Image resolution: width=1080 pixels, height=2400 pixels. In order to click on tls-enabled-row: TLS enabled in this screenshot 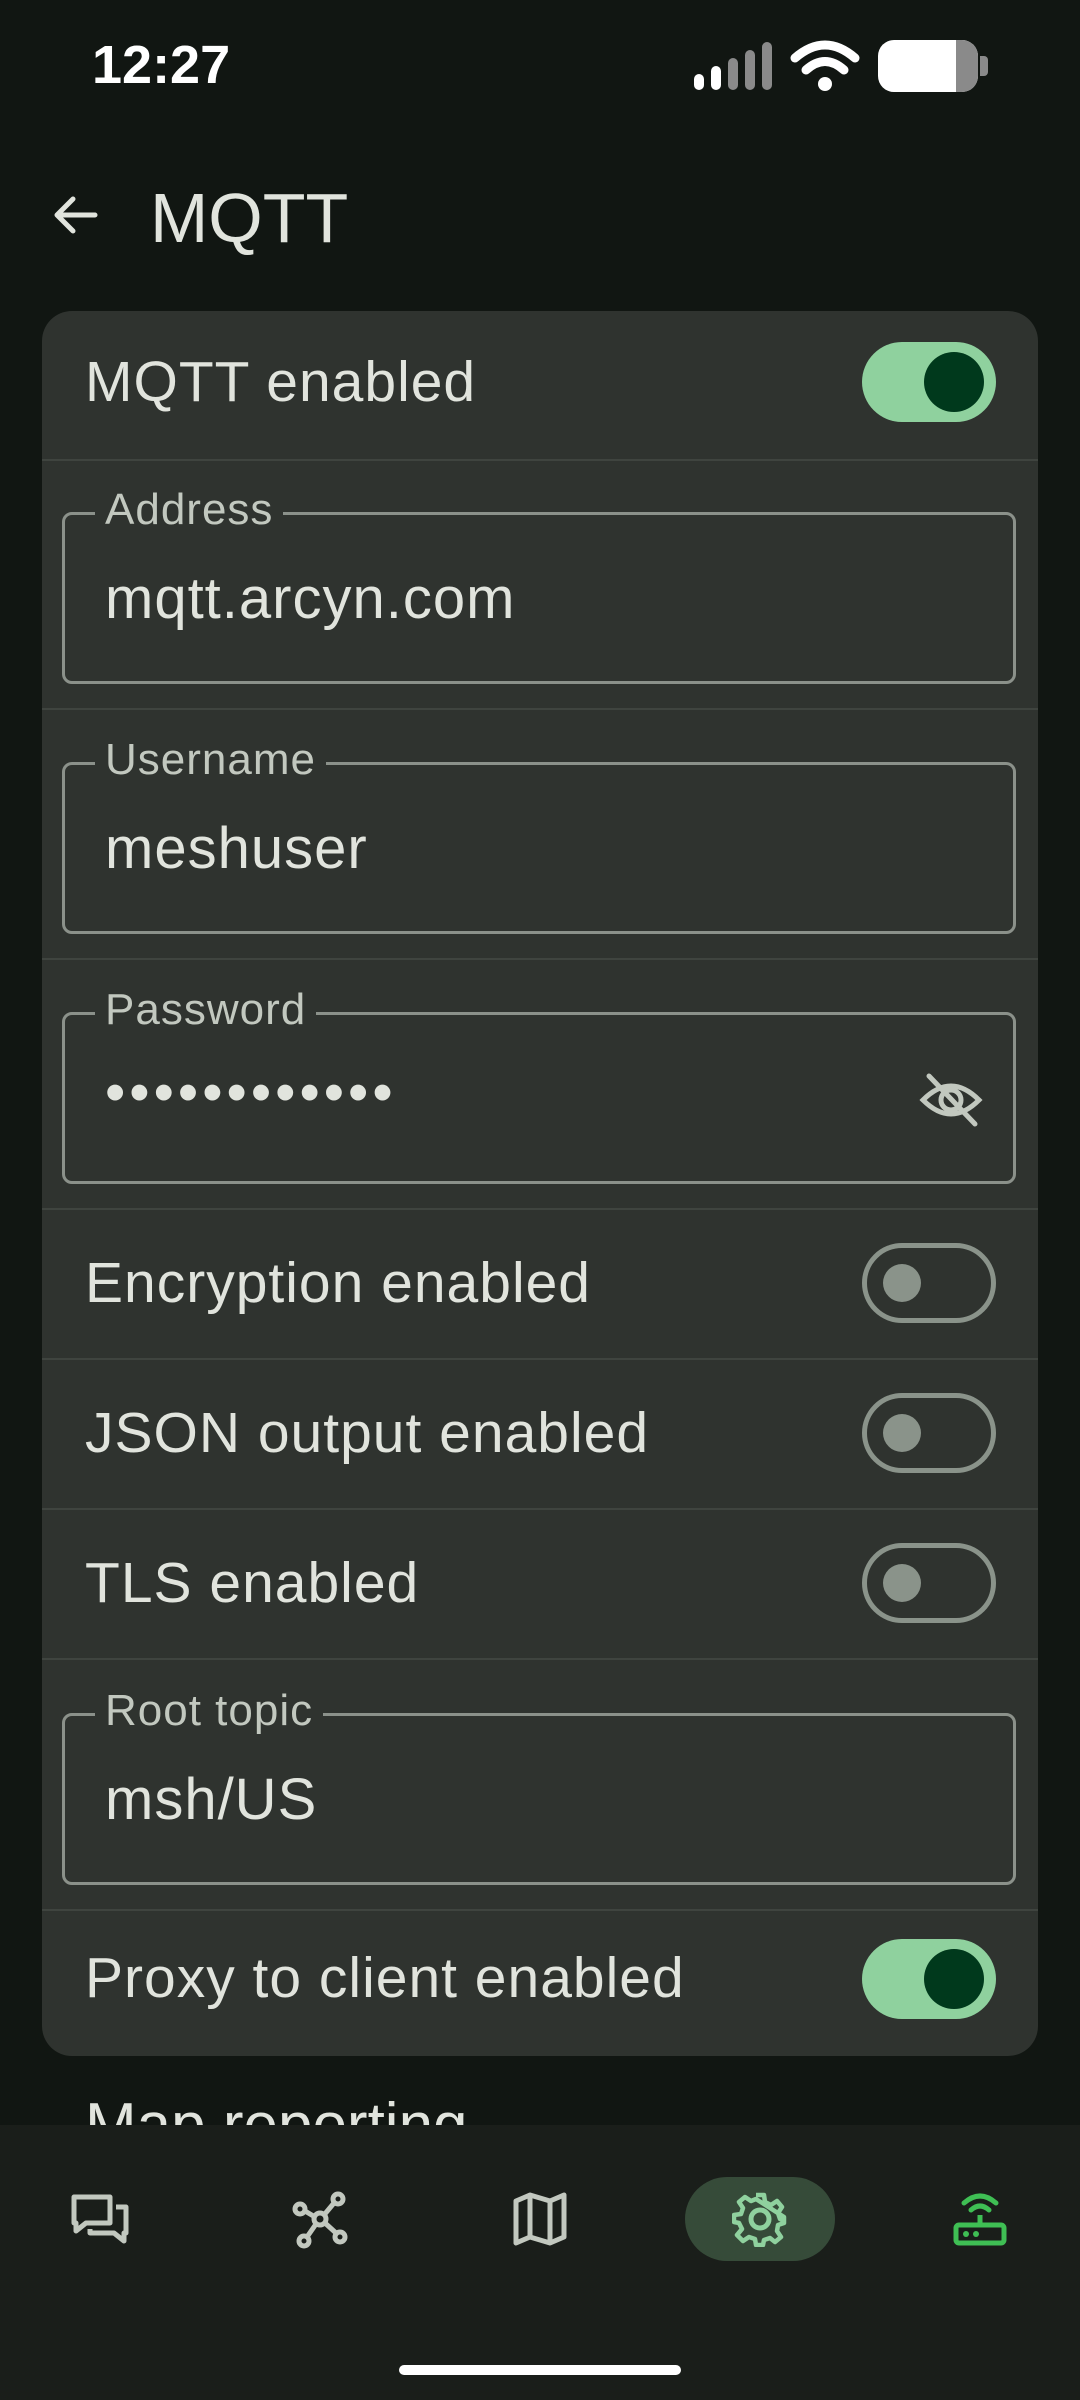, I will do `click(540, 1584)`.